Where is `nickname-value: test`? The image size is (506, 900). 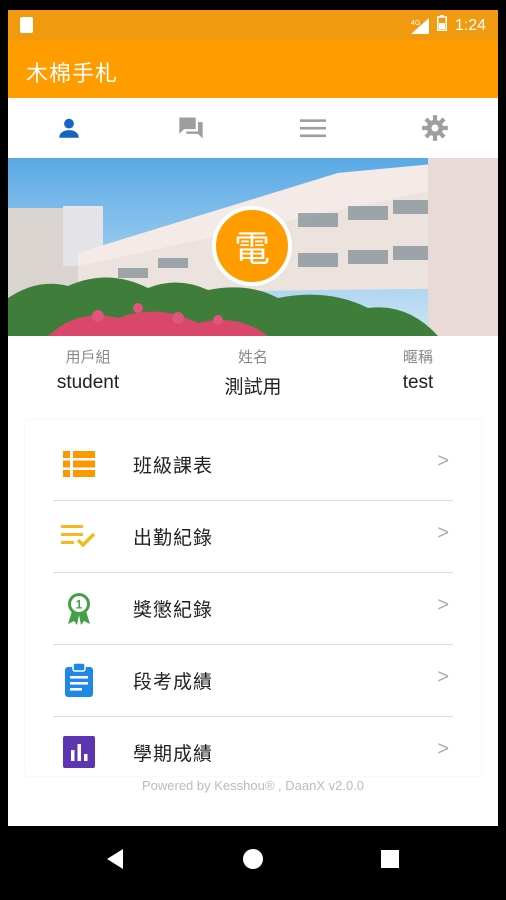
nickname-value: test is located at coordinates (418, 382).